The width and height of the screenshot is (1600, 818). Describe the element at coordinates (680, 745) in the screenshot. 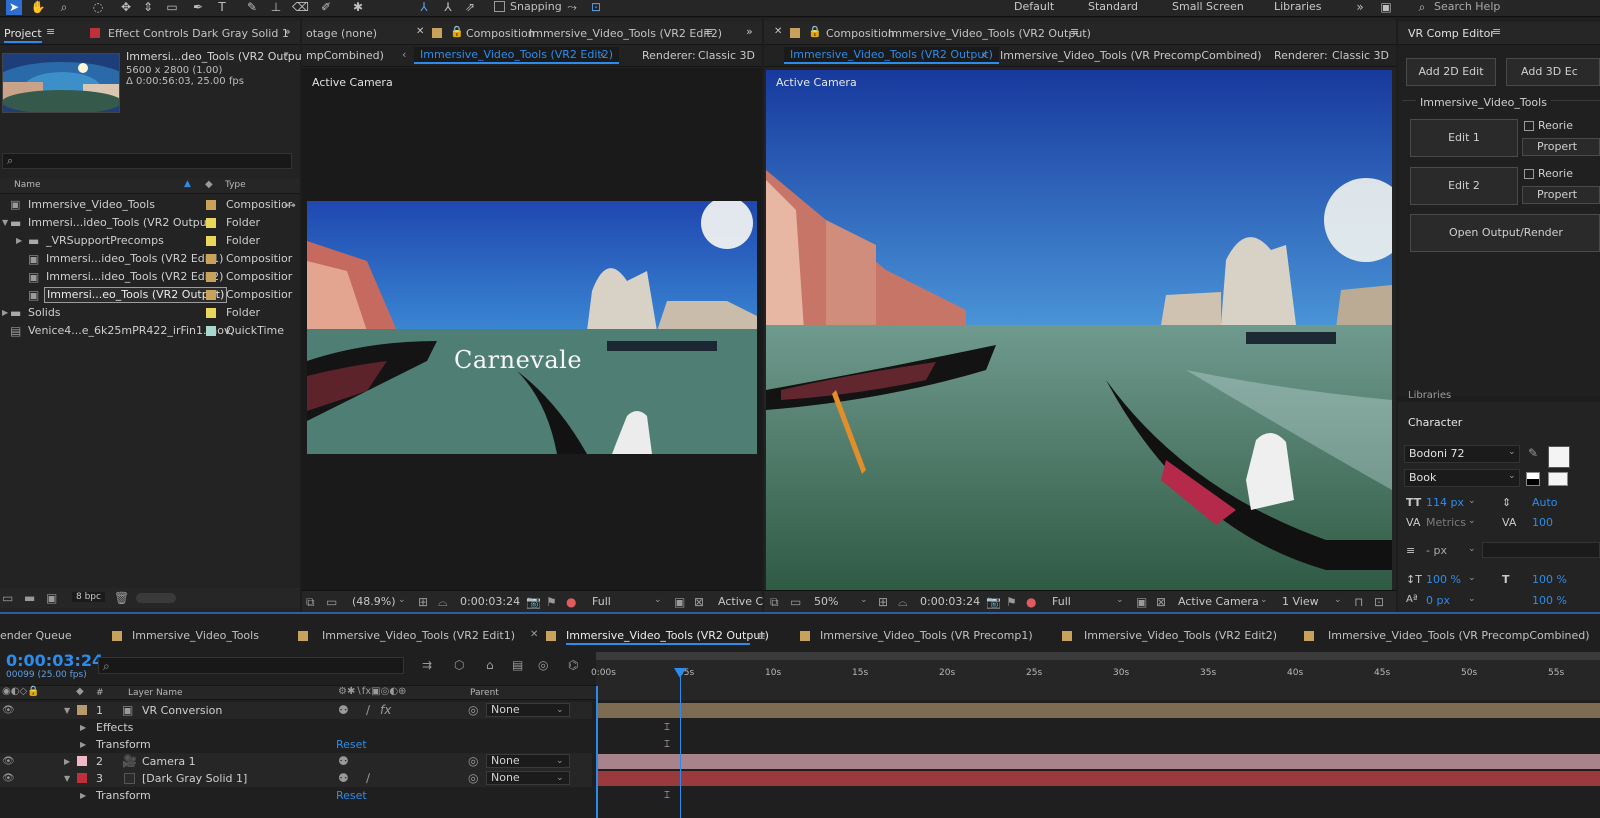

I see `playhead-line` at that location.